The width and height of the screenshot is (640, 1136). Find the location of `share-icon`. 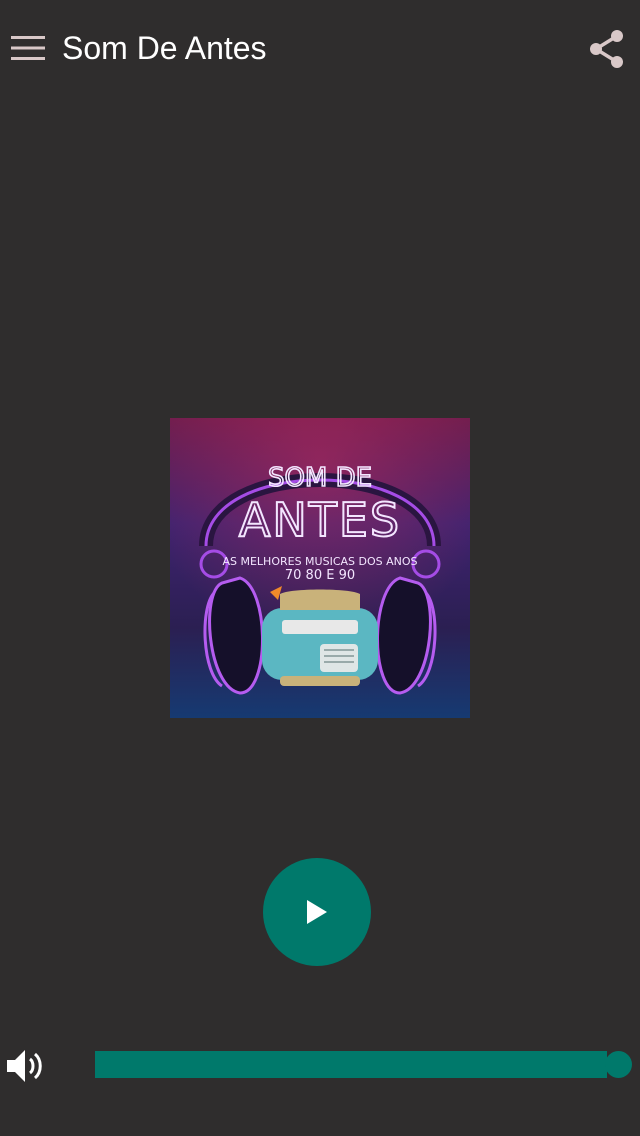

share-icon is located at coordinates (606, 49).